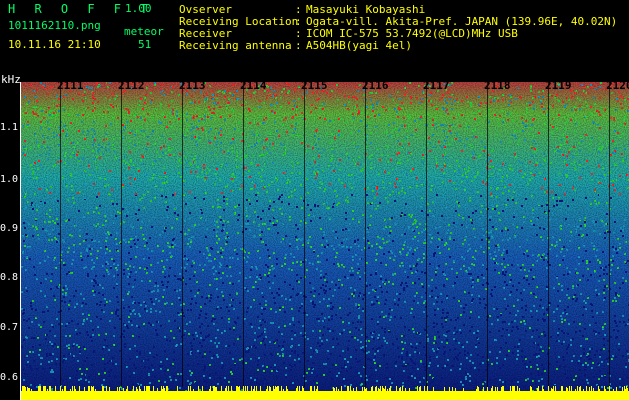  What do you see at coordinates (54, 44) in the screenshot?
I see `timestamp: 10.11.16 21:10` at bounding box center [54, 44].